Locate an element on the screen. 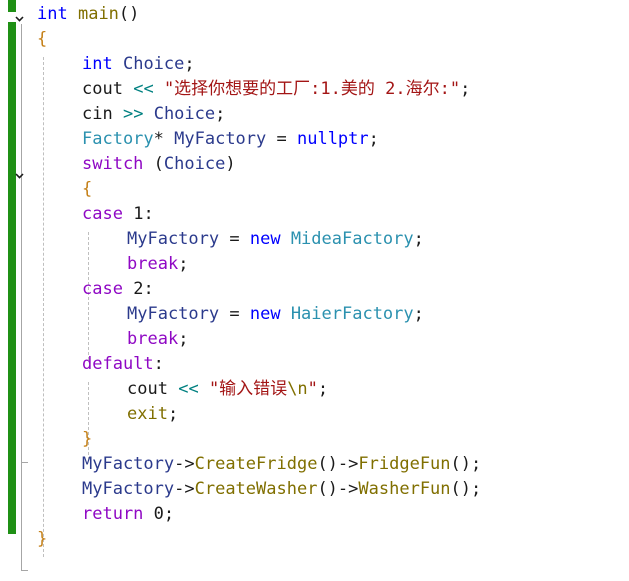  code-token: * is located at coordinates (164, 139).